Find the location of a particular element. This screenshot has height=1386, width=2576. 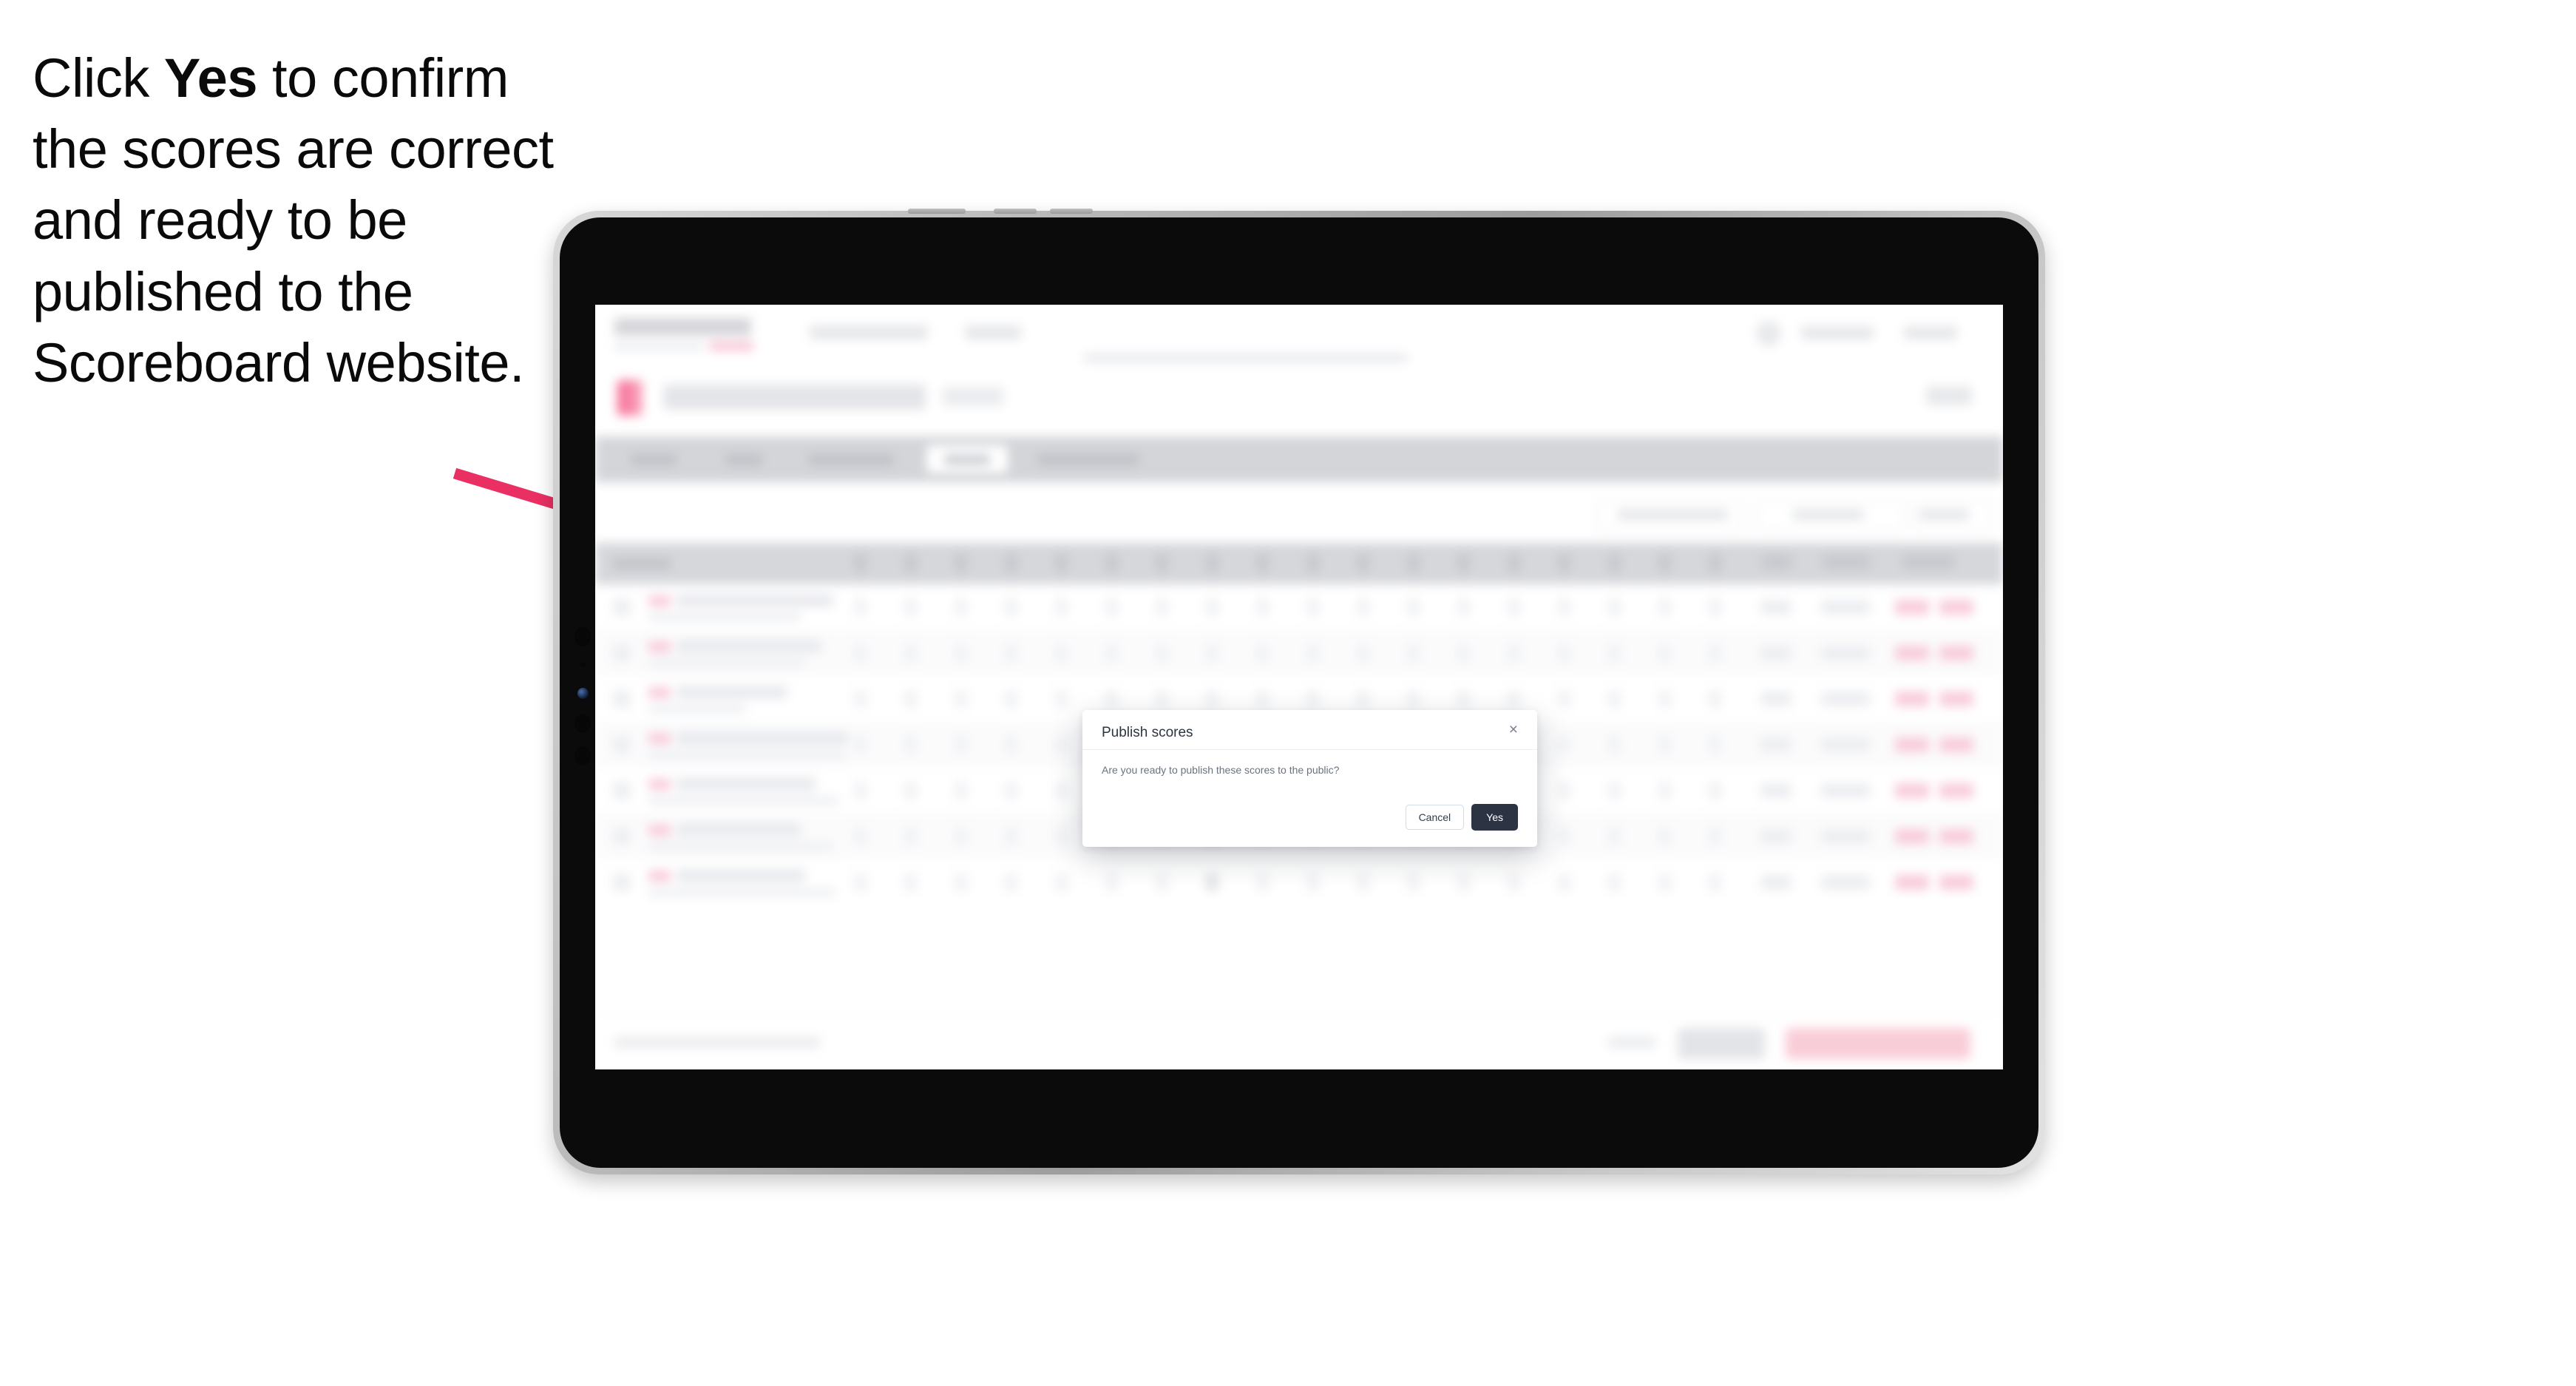

filter-dropdown-round-label is located at coordinates (1828, 515).